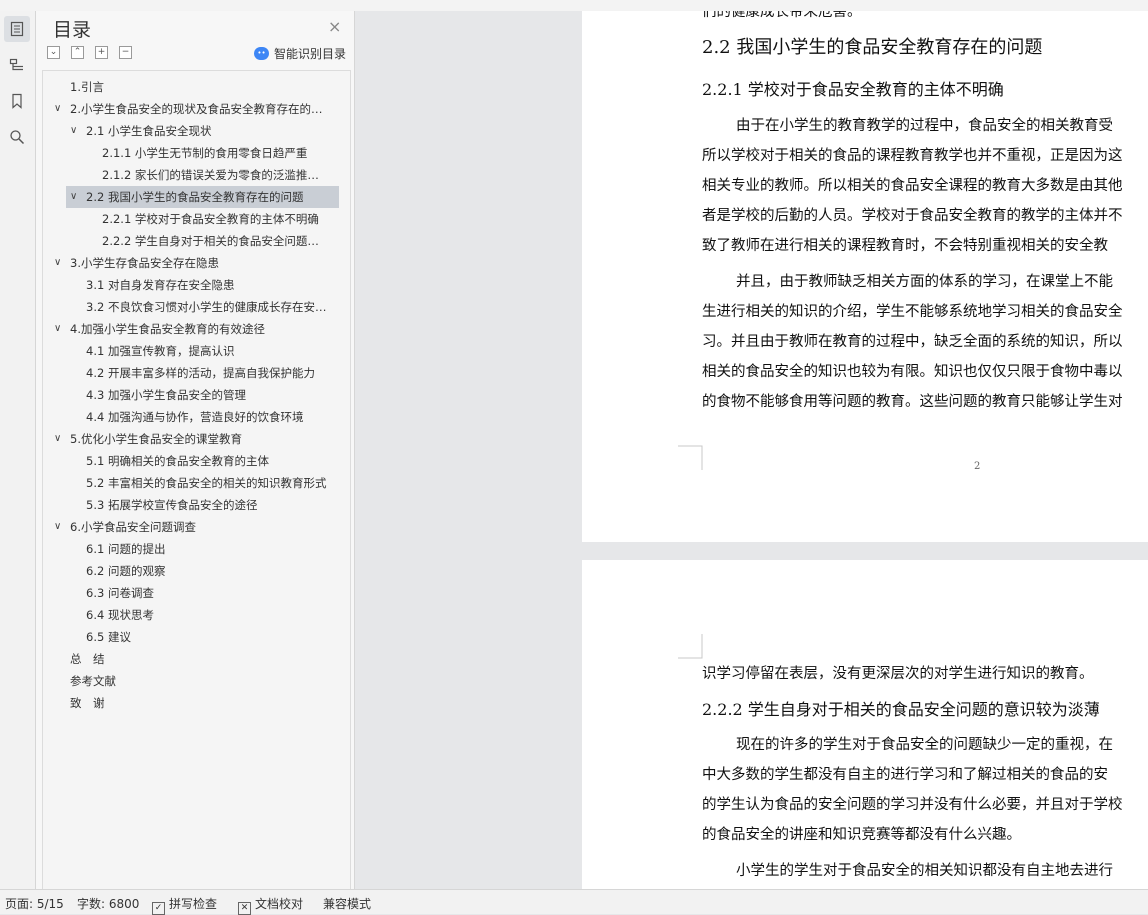 The width and height of the screenshot is (1148, 915). I want to click on toc-item: 4.4 加强沟通与协作，营造良好的饮食环境, so click(206, 417).